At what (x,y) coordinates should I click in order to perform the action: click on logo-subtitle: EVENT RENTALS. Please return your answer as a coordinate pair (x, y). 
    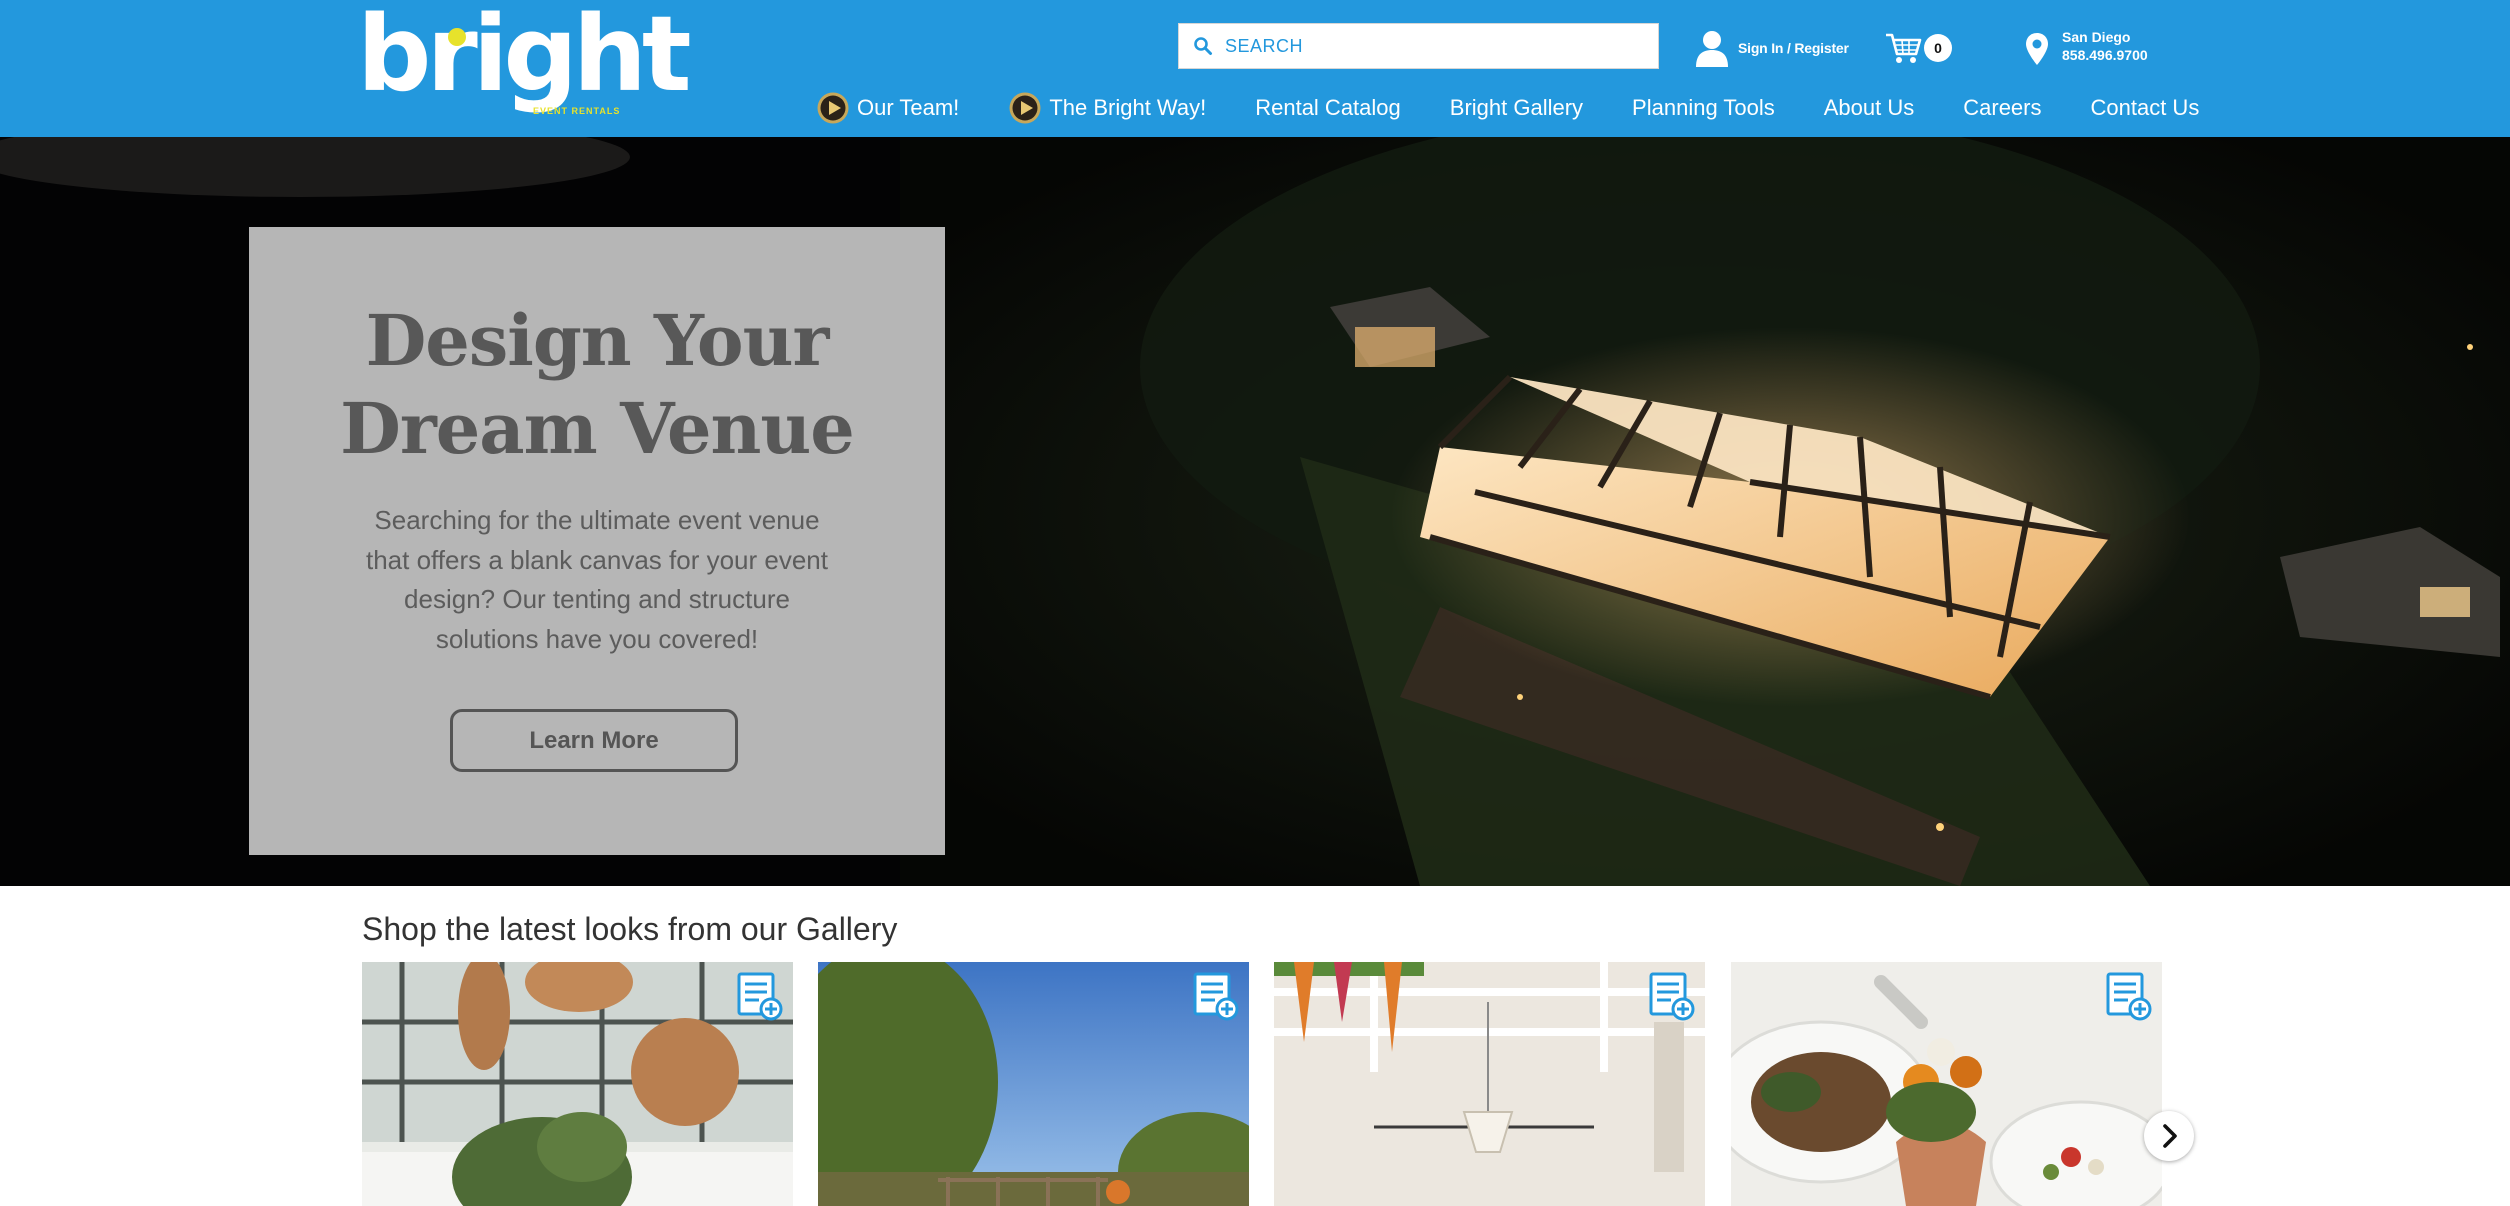
    Looking at the image, I should click on (577, 111).